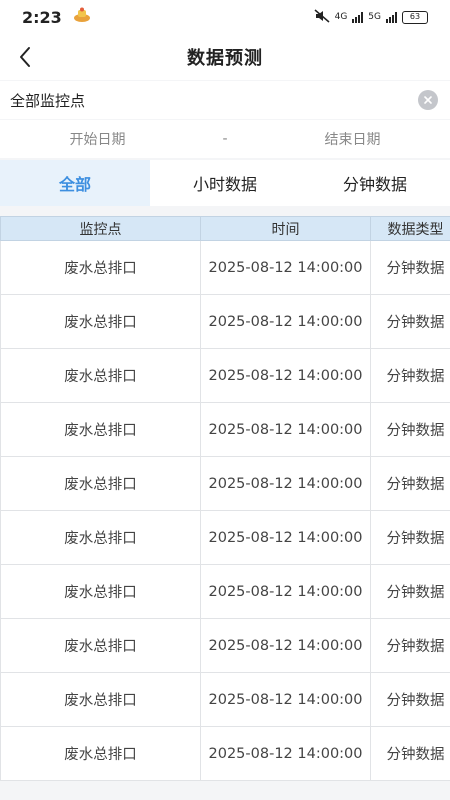  I want to click on status-left: 2:23, so click(57, 17).